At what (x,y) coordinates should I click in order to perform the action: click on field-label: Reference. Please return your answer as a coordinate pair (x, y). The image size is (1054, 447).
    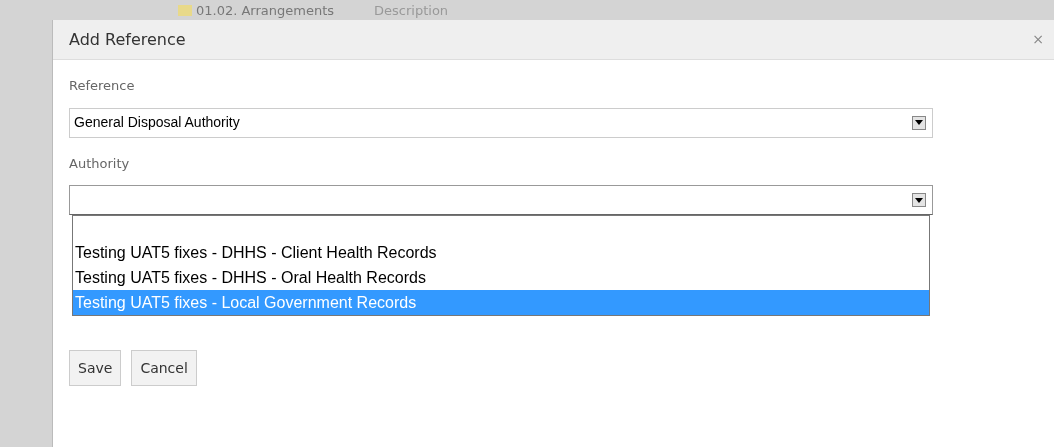
    Looking at the image, I should click on (102, 86).